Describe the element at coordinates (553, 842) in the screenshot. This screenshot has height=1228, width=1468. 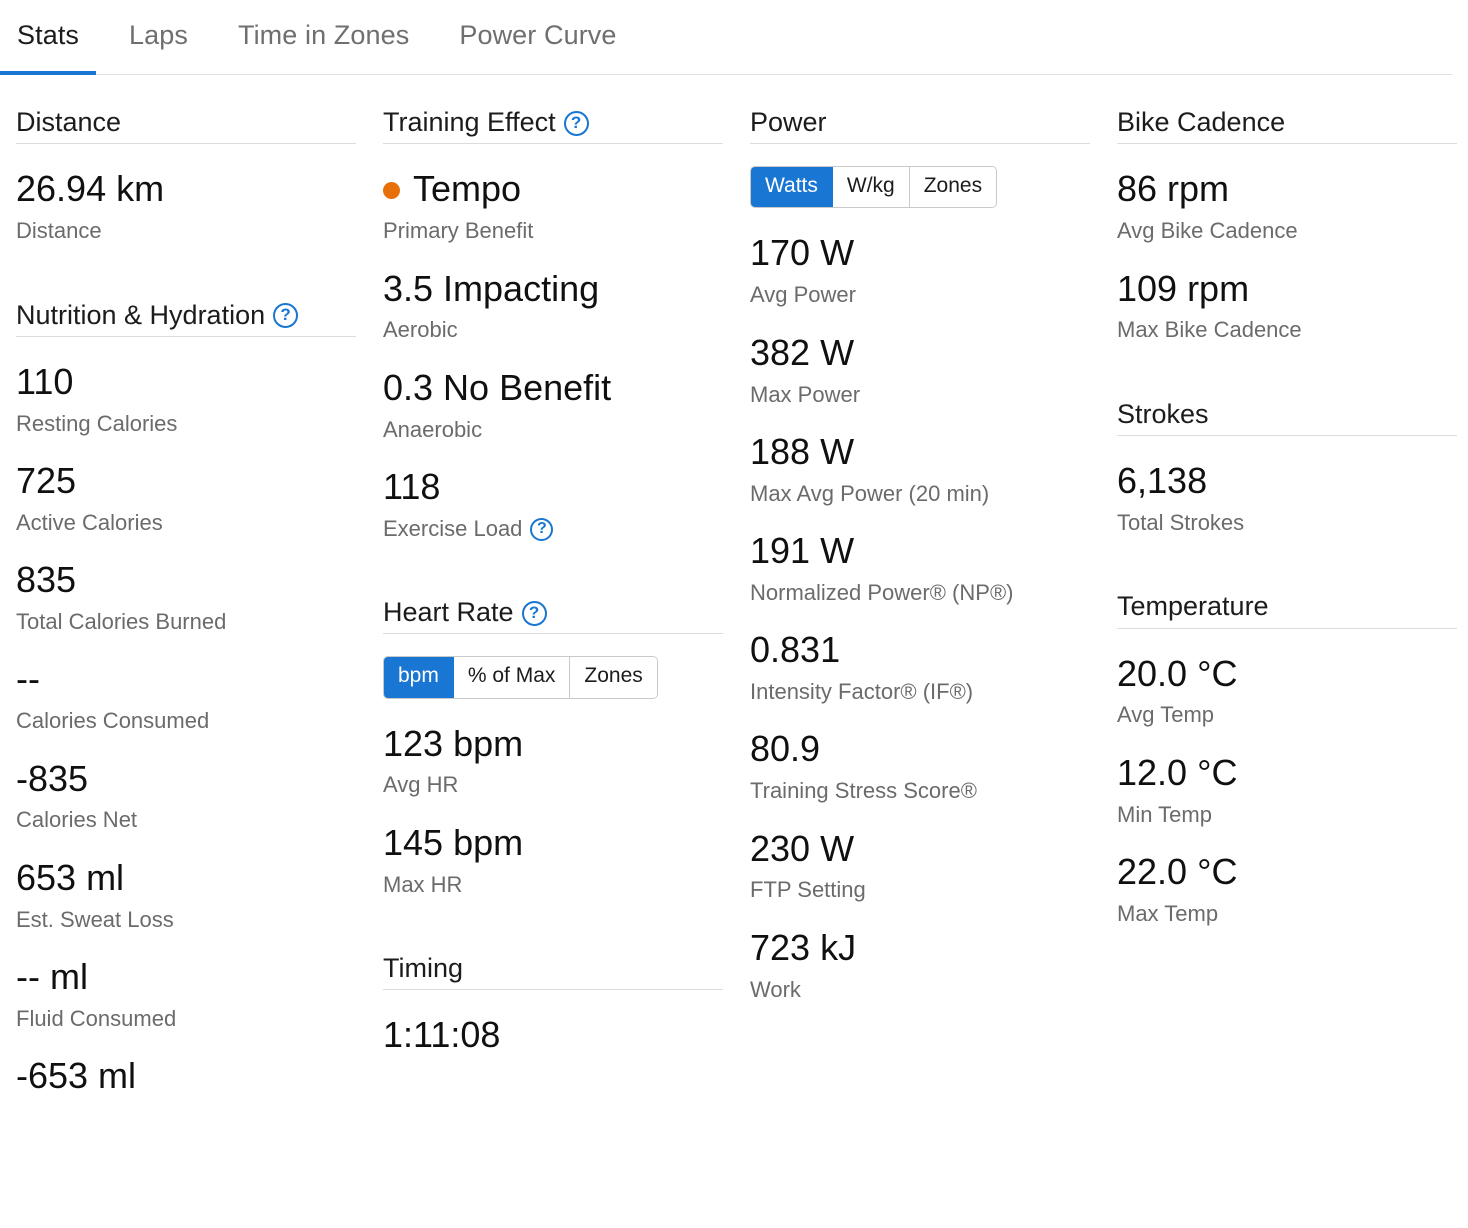
I see `metric-value: 145 bpm` at that location.